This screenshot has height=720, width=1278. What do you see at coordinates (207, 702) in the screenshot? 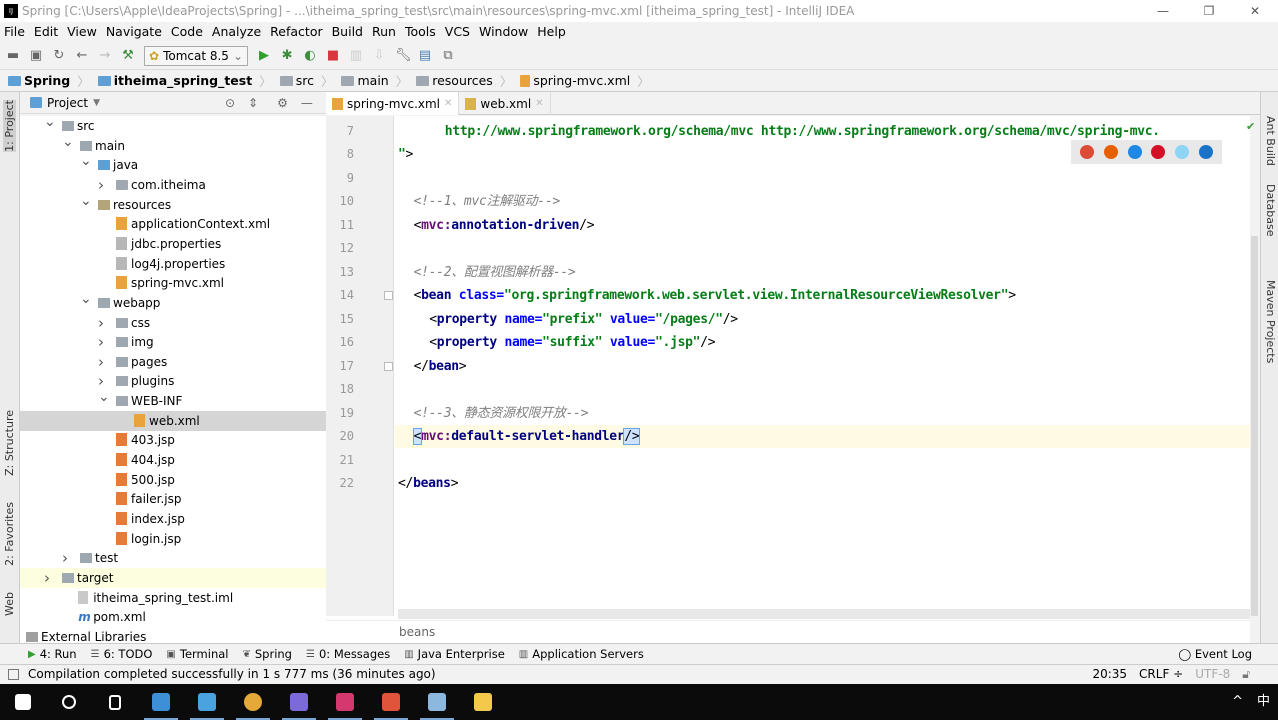
I see `app-icon` at bounding box center [207, 702].